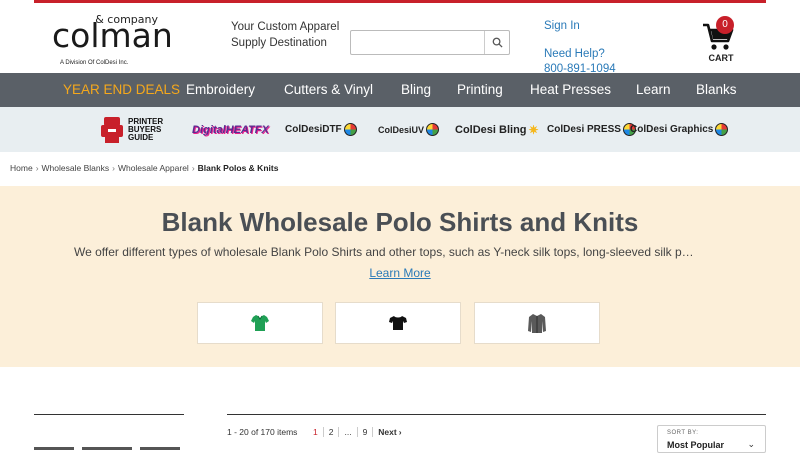  I want to click on breadcrumb-wholesale-apparel: Wholesale Apparel, so click(153, 168).